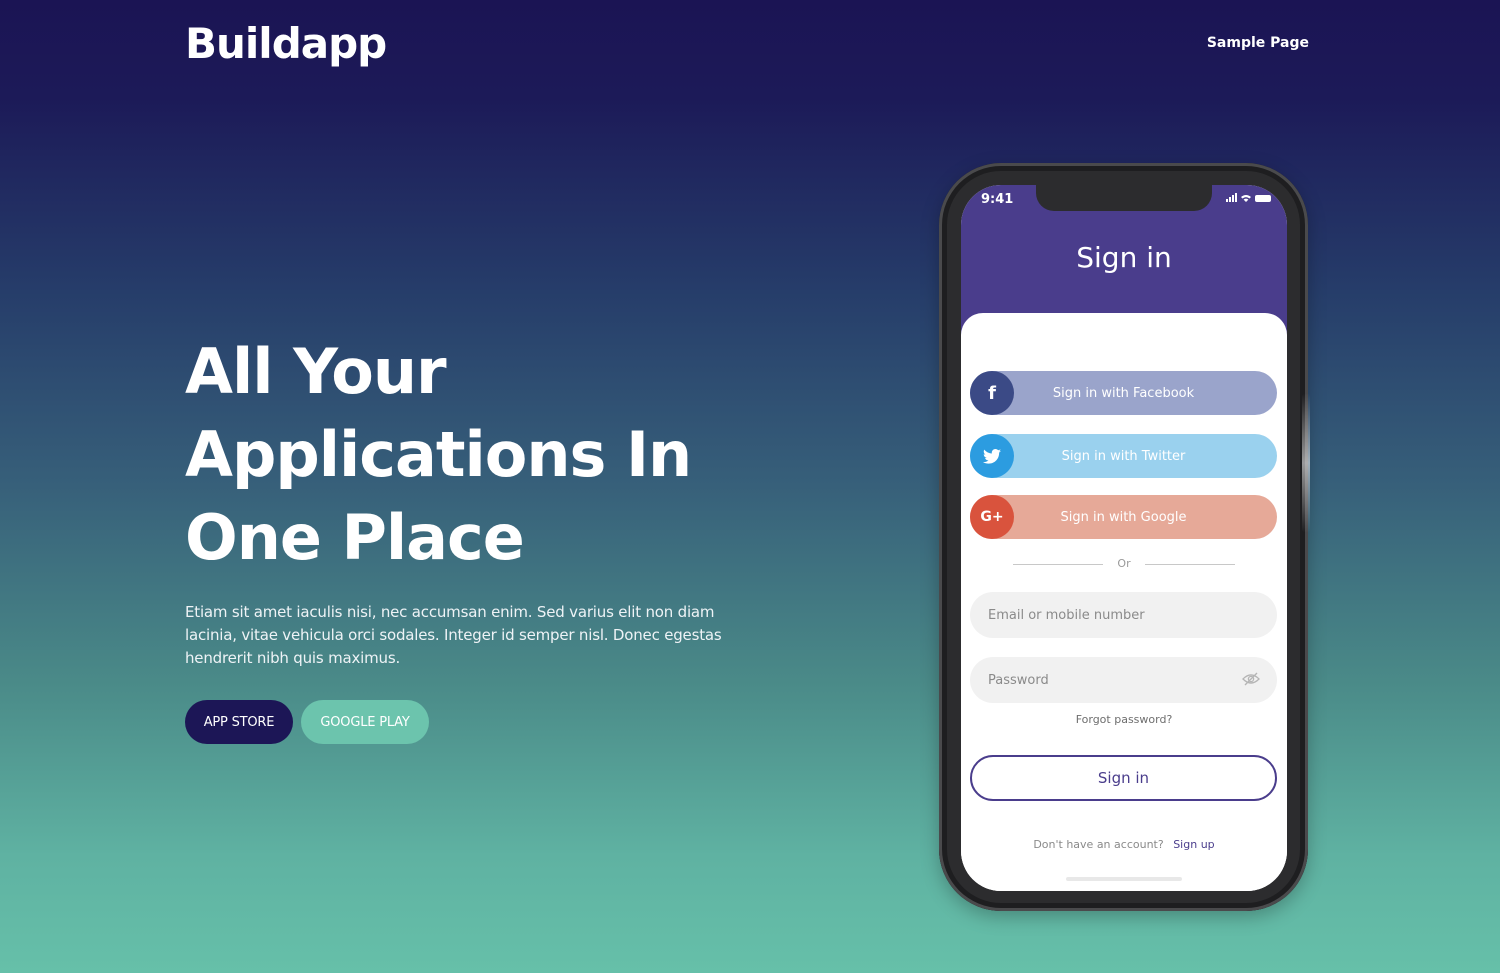 This screenshot has width=1500, height=973. I want to click on facebook-signin-label: Sign in with Facebook, so click(1123, 393).